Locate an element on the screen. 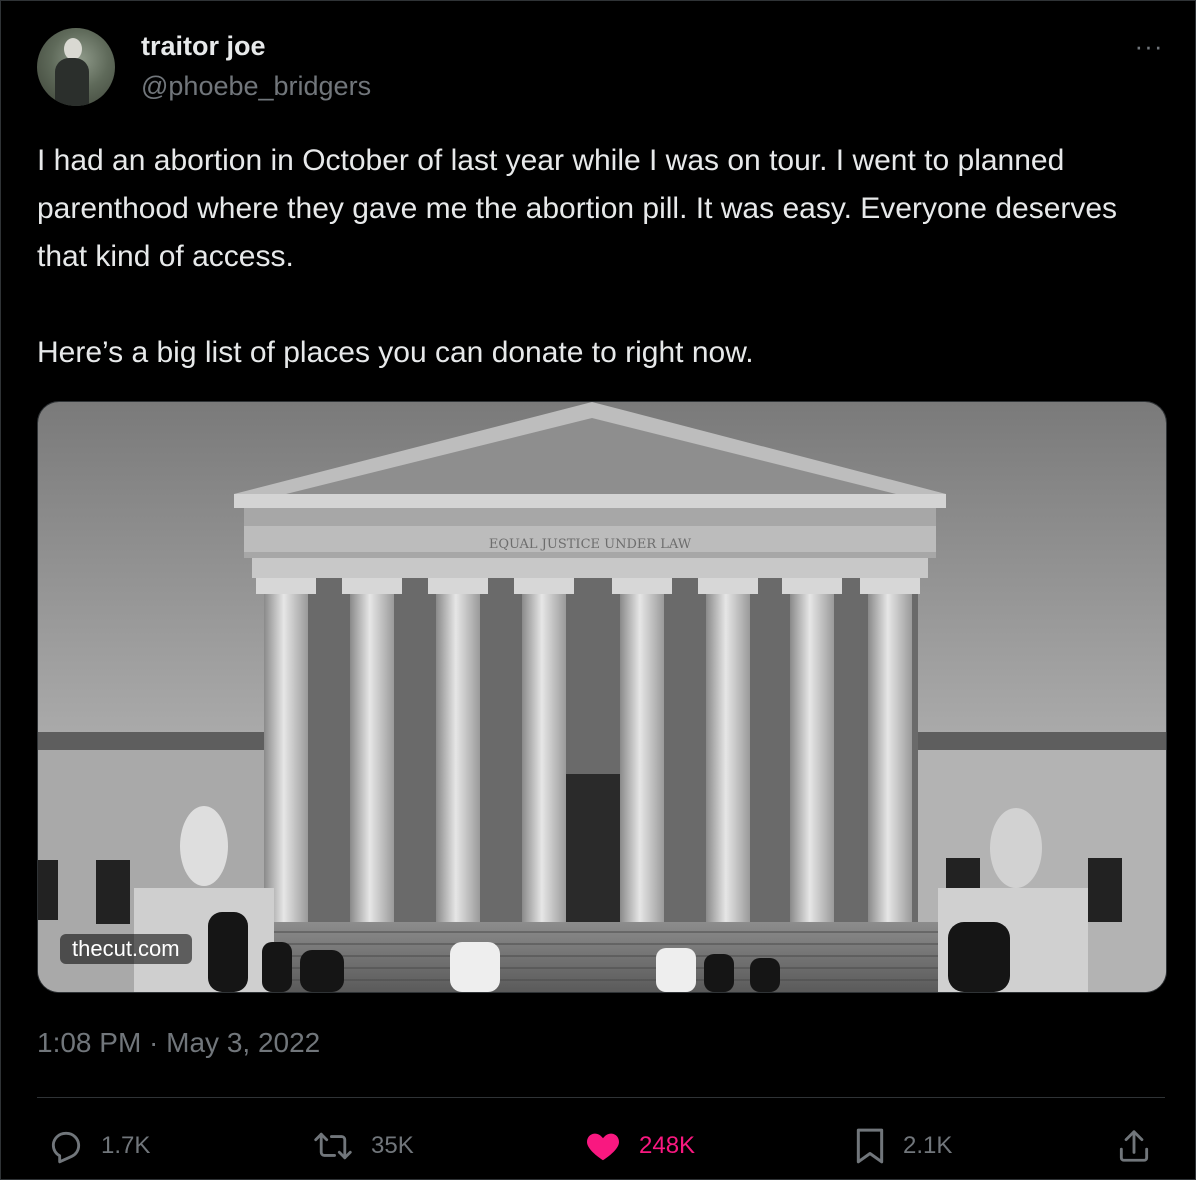 This screenshot has width=1196, height=1180. avatar-body is located at coordinates (72, 82).